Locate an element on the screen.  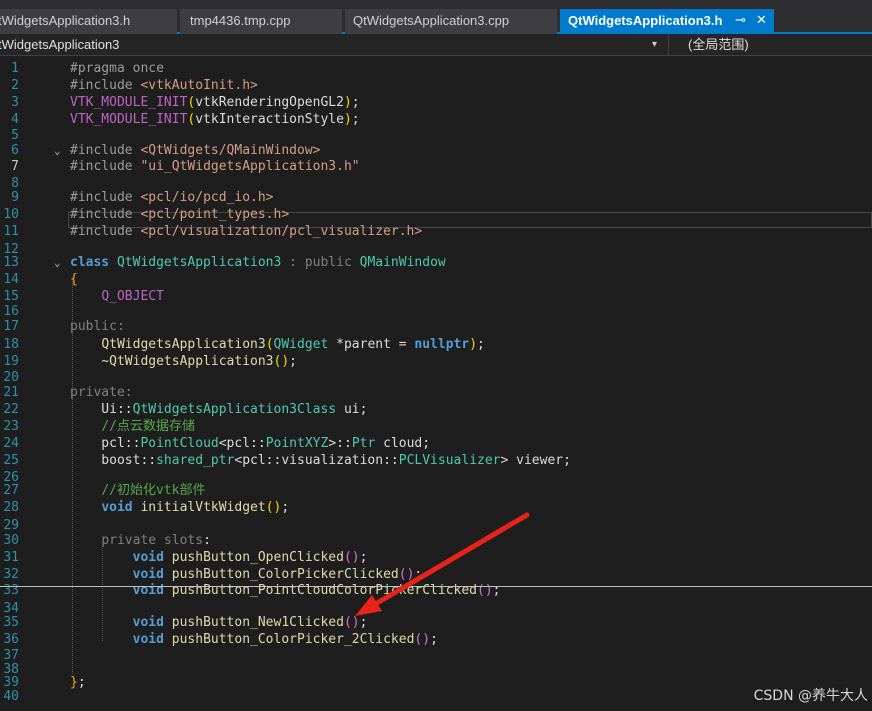
annotation-arrow is located at coordinates (442, 564).